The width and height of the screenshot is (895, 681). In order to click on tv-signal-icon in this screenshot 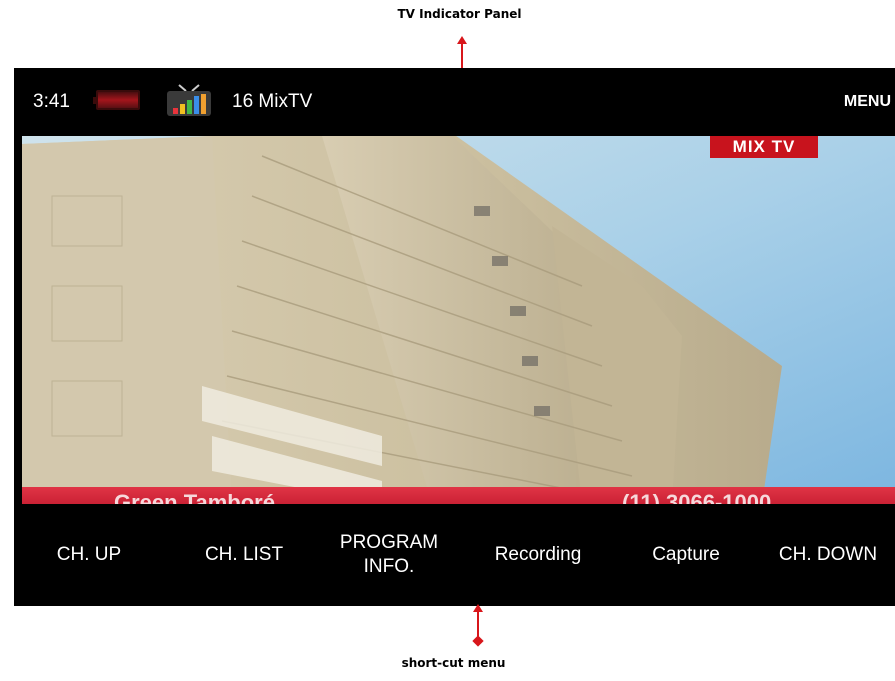, I will do `click(189, 100)`.